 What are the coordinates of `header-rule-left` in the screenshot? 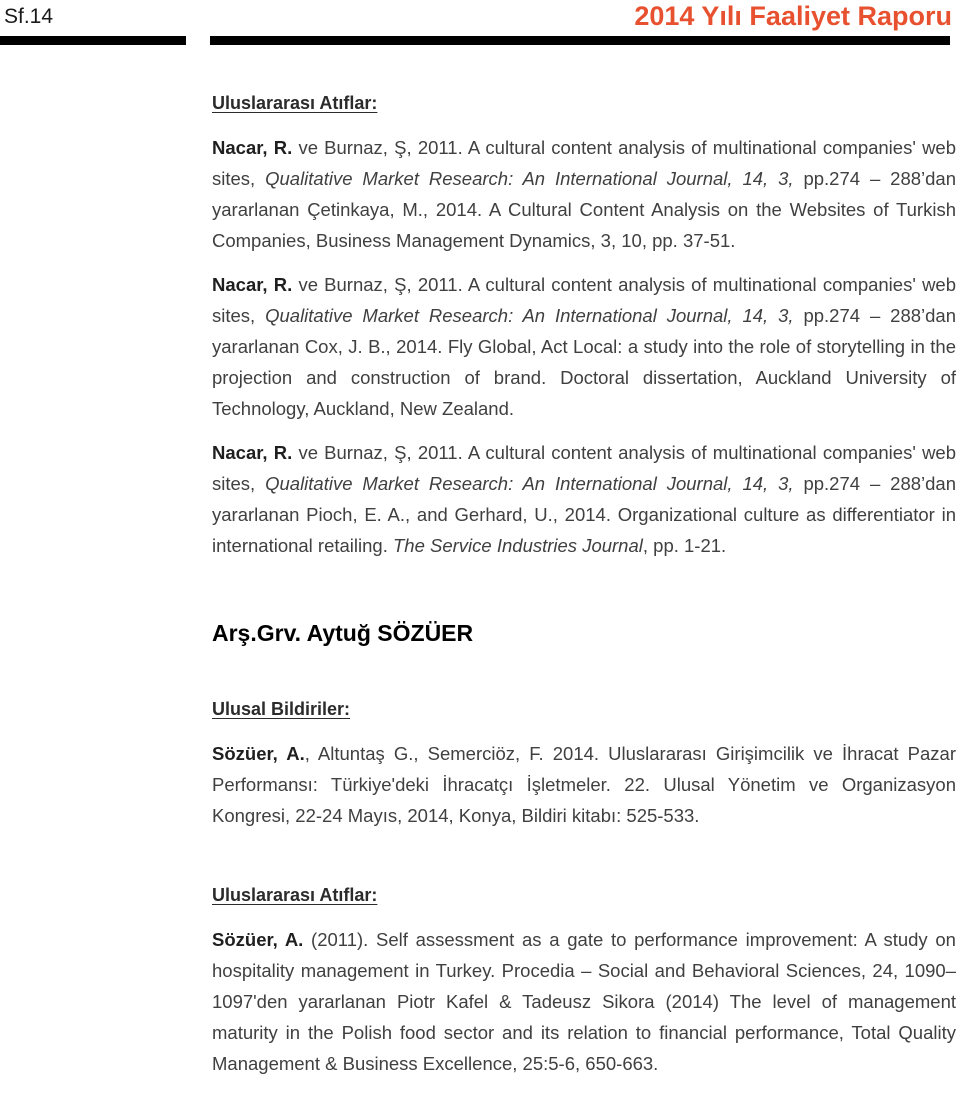 It's located at (93, 40).